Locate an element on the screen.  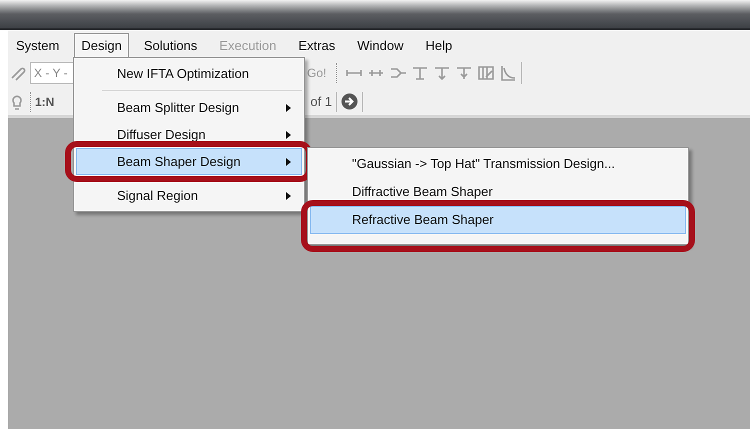
menu-item: System is located at coordinates (37, 45).